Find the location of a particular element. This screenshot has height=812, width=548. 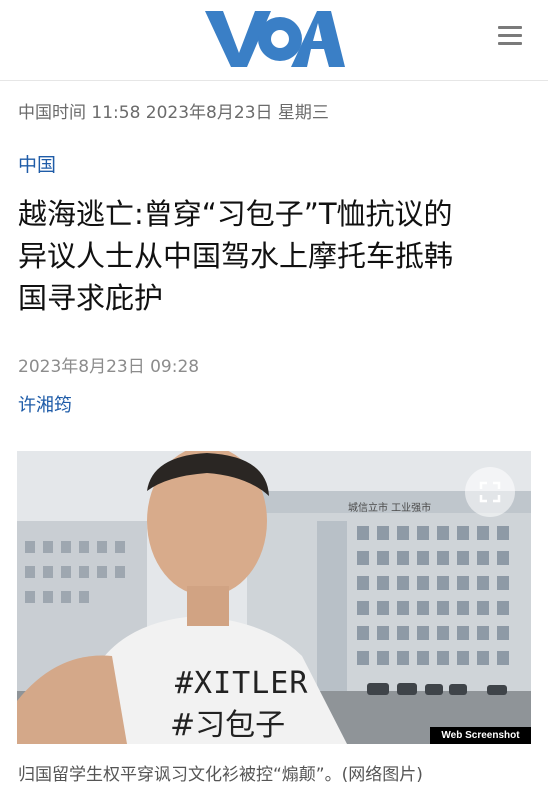

building-sign: 城信立市 工业强市 is located at coordinates (390, 508).